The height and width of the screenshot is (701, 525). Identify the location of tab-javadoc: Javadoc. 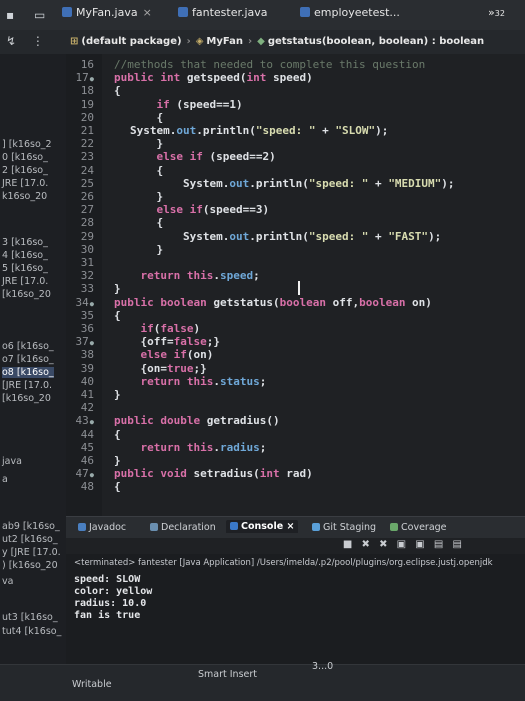
(102, 527).